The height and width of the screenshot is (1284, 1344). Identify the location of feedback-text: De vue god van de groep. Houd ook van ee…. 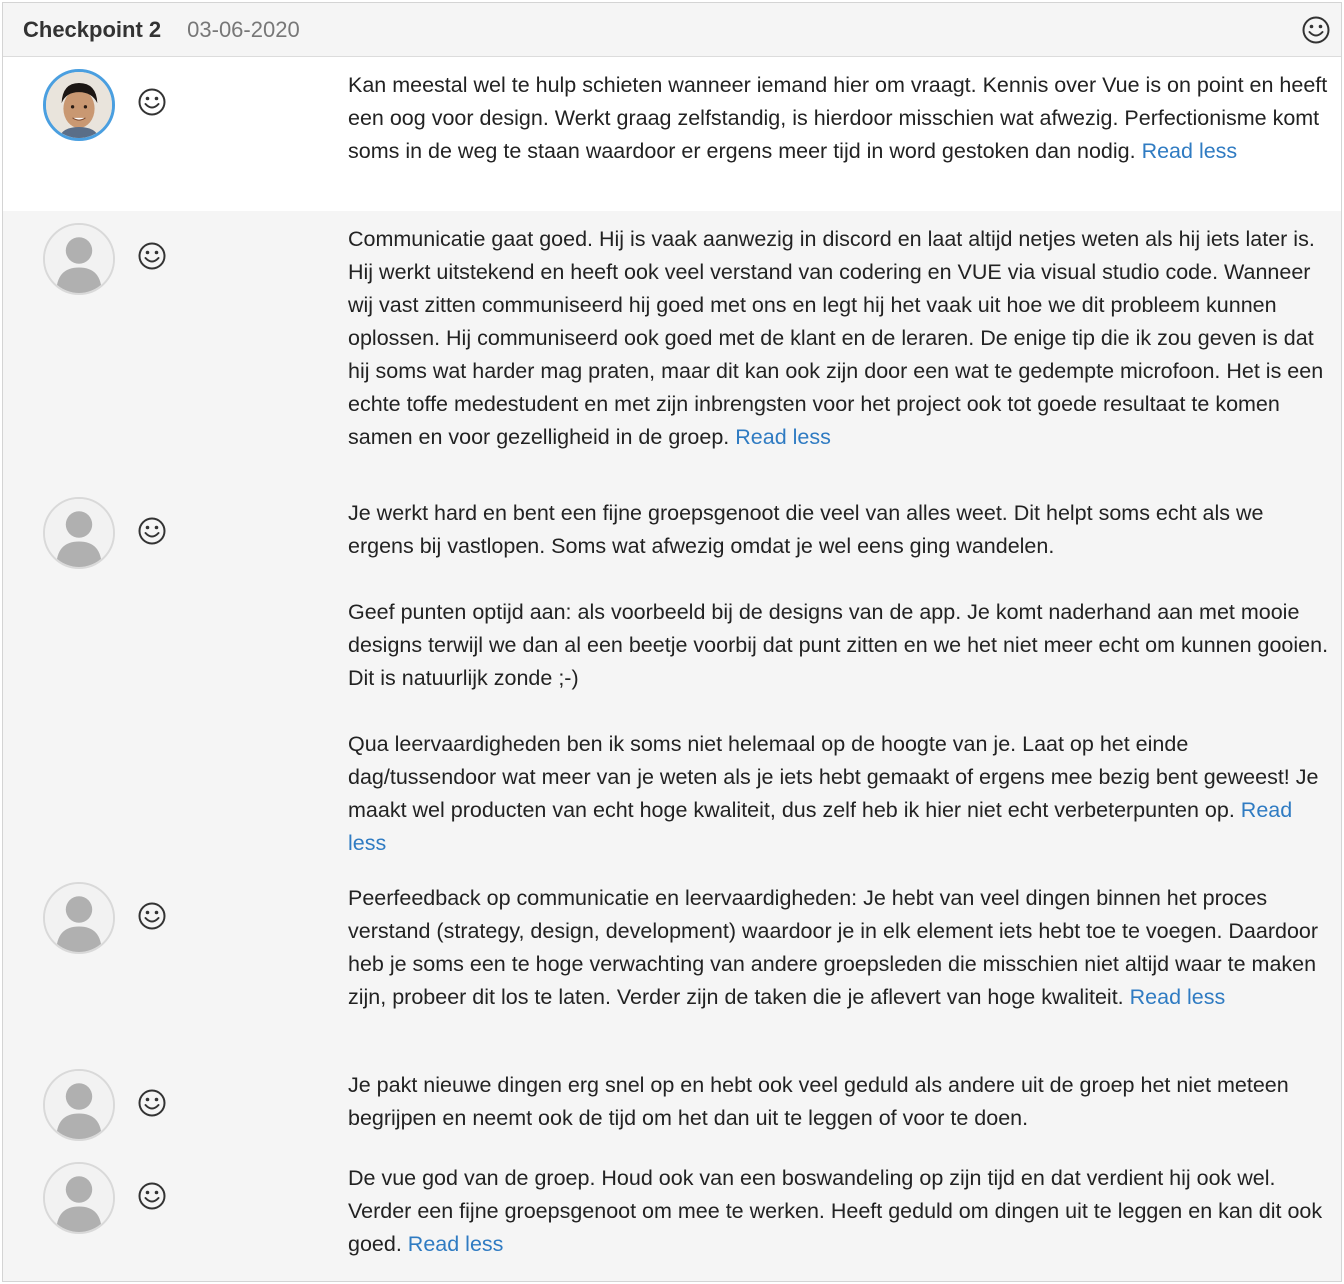
(840, 1211).